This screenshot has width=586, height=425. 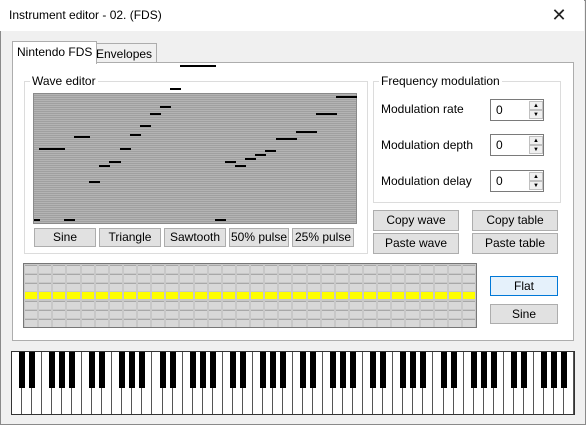 I want to click on modulation-rate-spinner: 0 ▲ ▼, so click(x=517, y=110).